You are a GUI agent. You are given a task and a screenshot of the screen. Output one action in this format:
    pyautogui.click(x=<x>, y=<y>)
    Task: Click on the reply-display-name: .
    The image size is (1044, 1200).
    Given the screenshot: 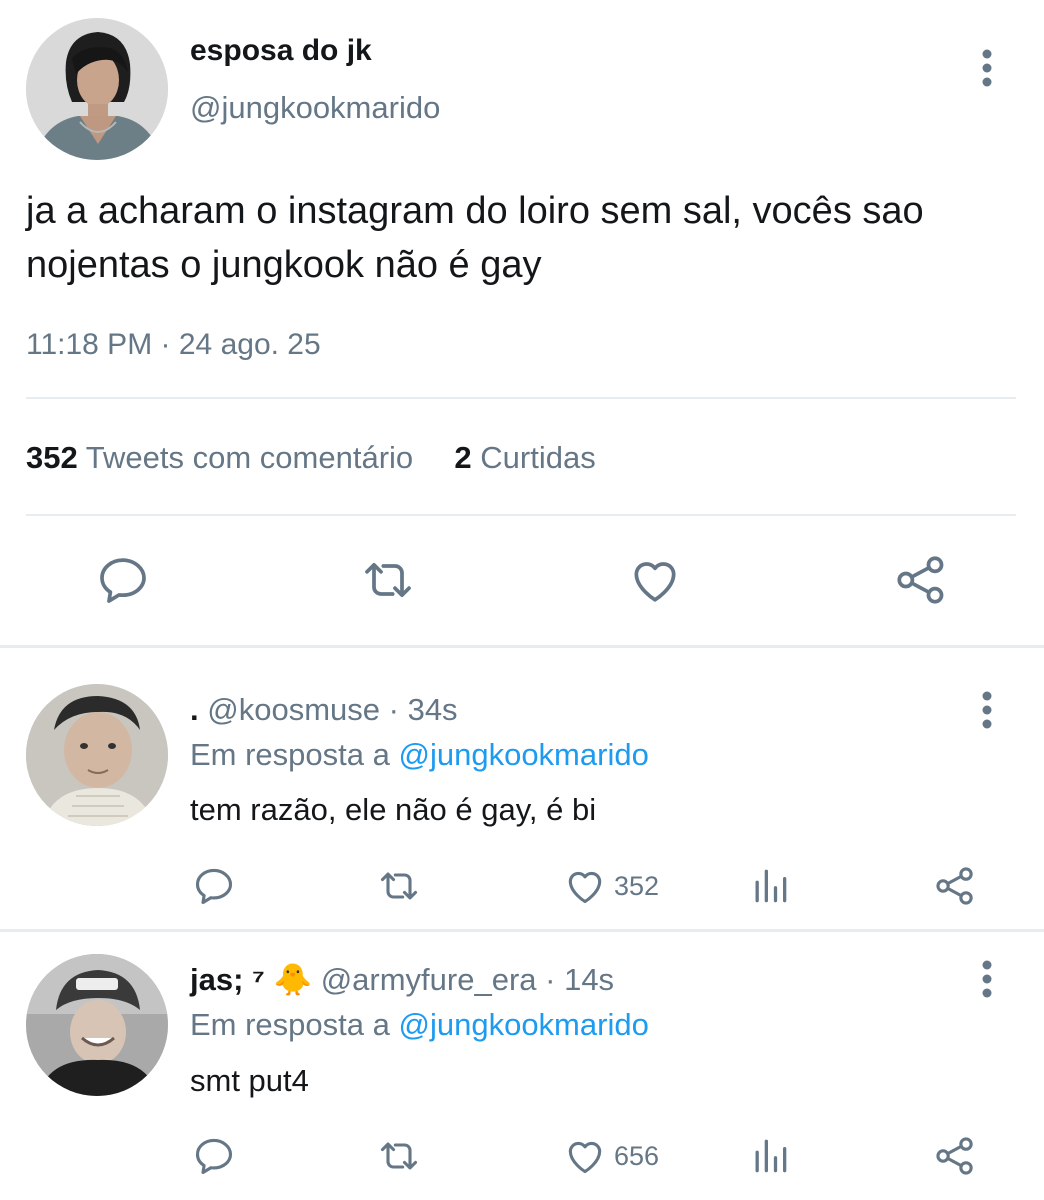 What is the action you would take?
    pyautogui.click(x=194, y=709)
    